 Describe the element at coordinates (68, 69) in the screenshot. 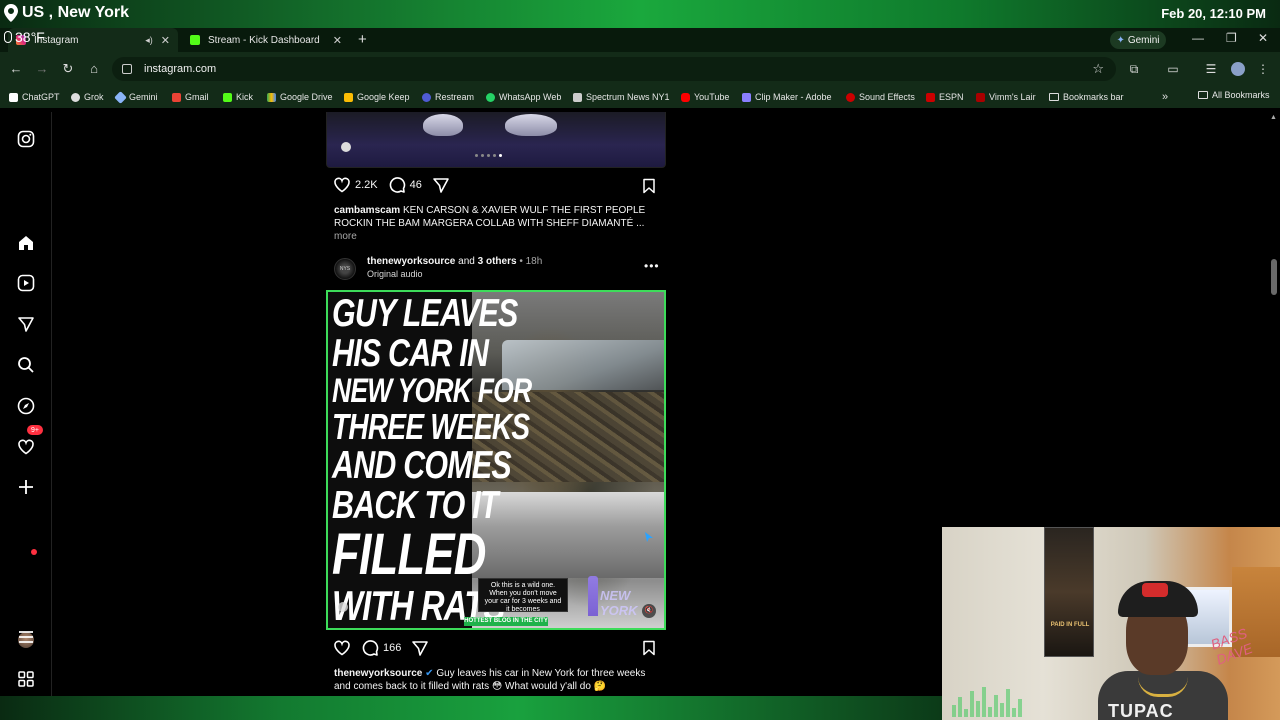

I see `reload-icon: ↻` at that location.